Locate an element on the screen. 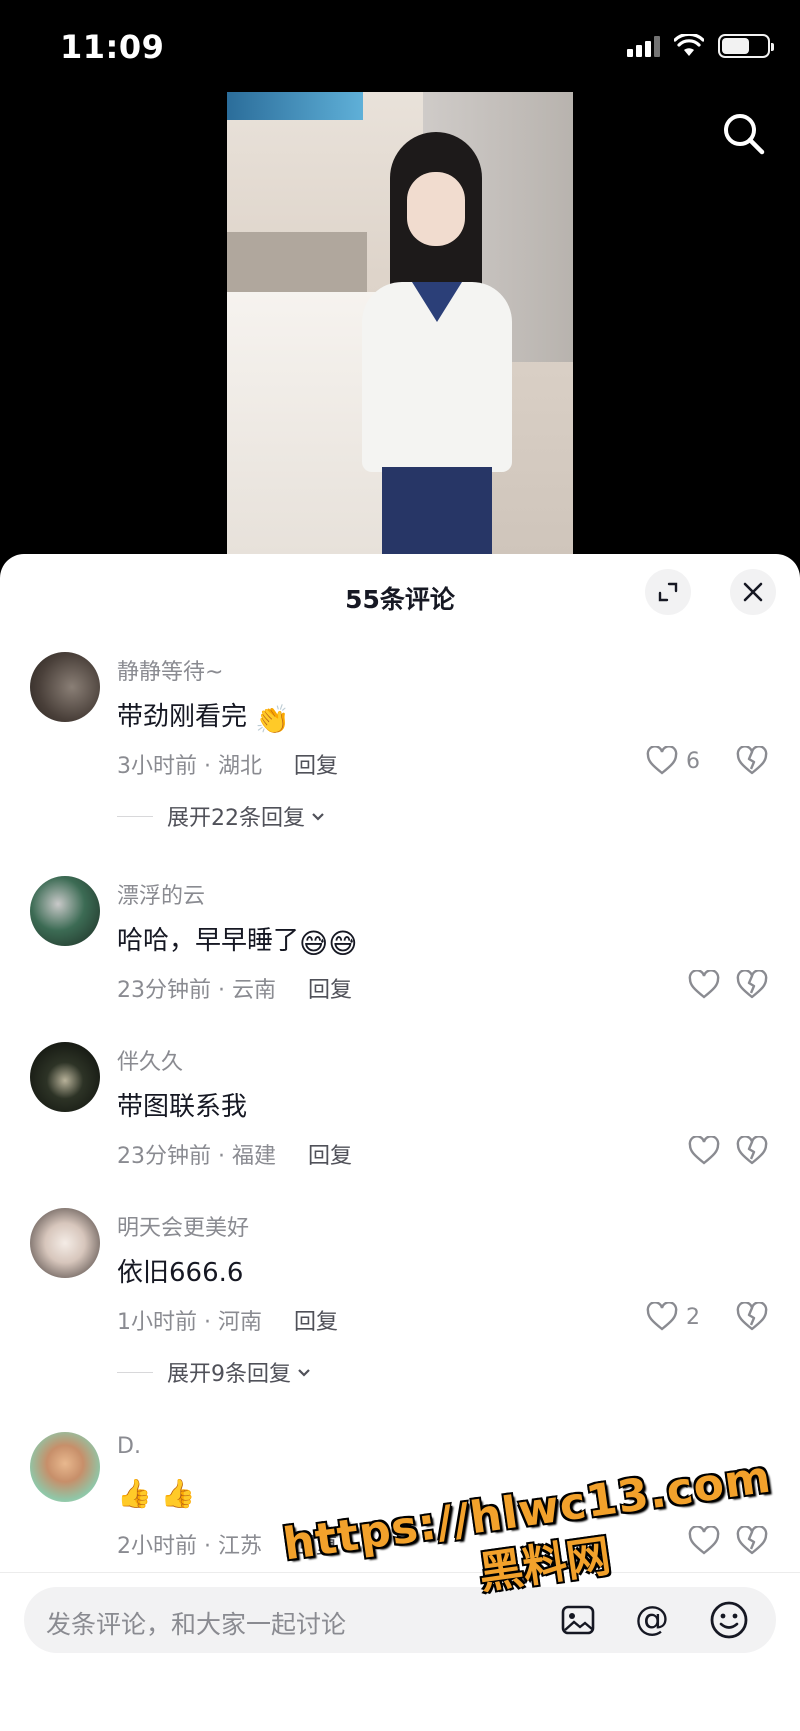  video-thumbnail is located at coordinates (400, 323).